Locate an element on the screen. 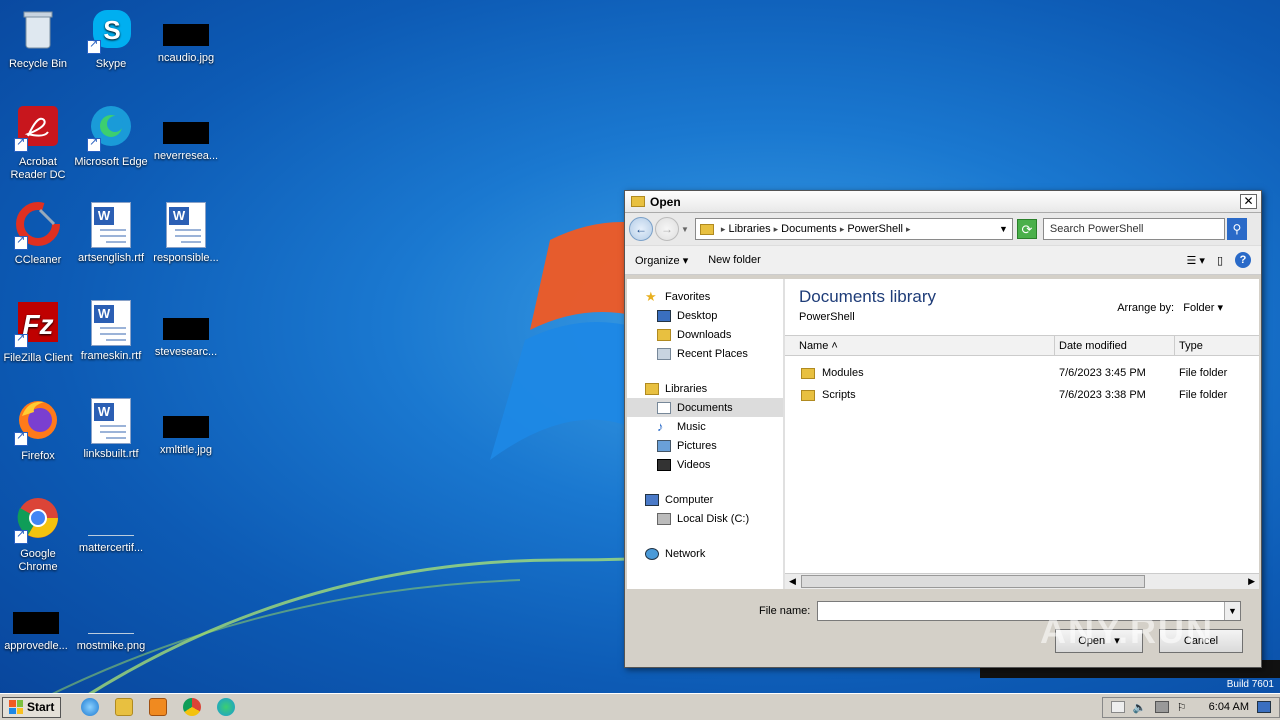  desktop-icon-firefox: Firefox is located at coordinates (38, 430).